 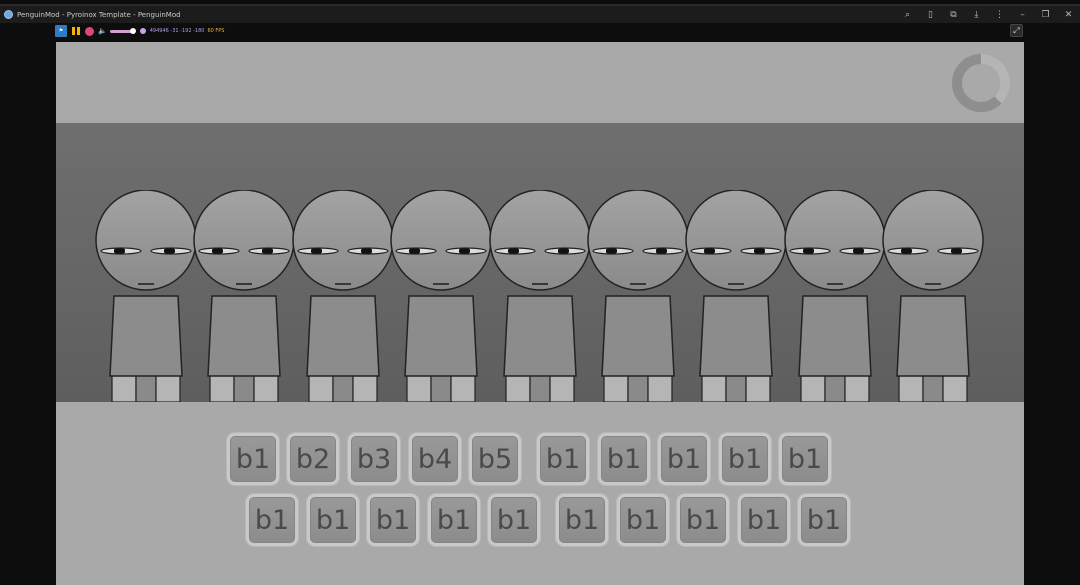 I want to click on sound-button-b2: b2, so click(x=313, y=459).